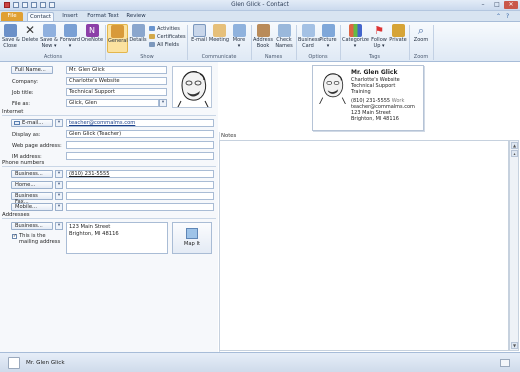  Describe the element at coordinates (152, 28) in the screenshot. I see `activities-icon` at that location.